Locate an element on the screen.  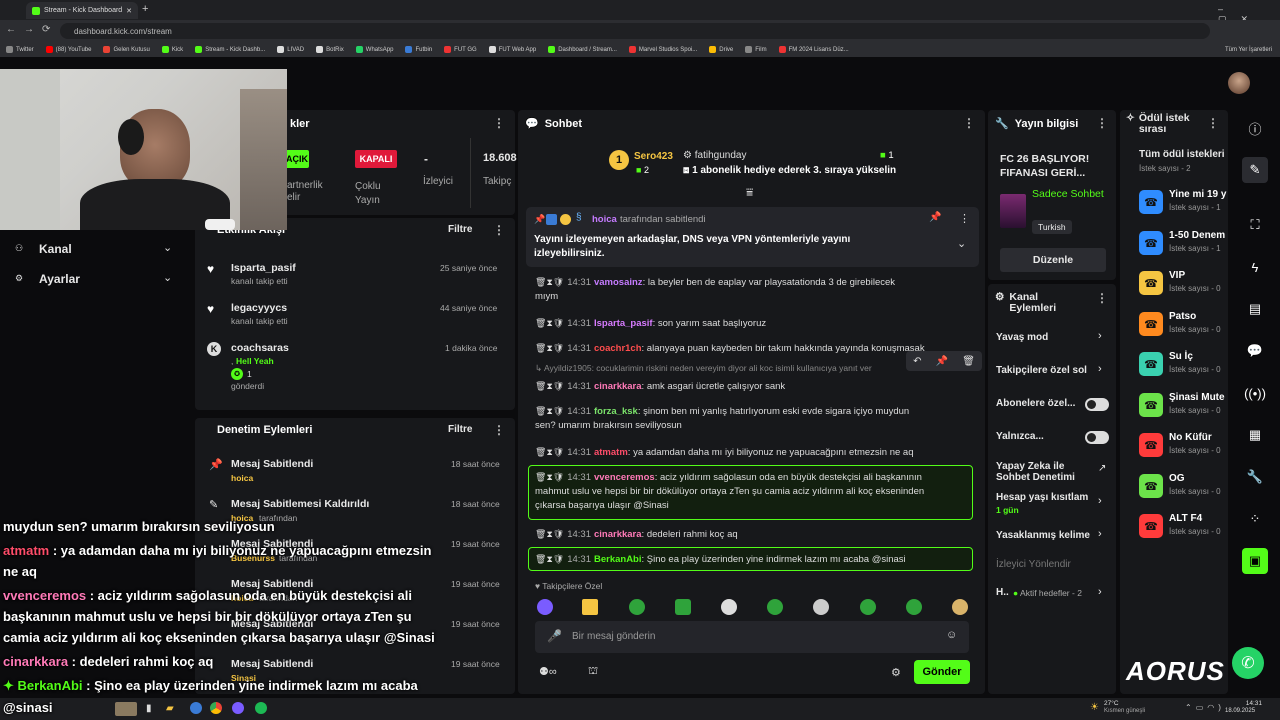
kick-app-icon: ▣ is located at coordinates (1255, 561).